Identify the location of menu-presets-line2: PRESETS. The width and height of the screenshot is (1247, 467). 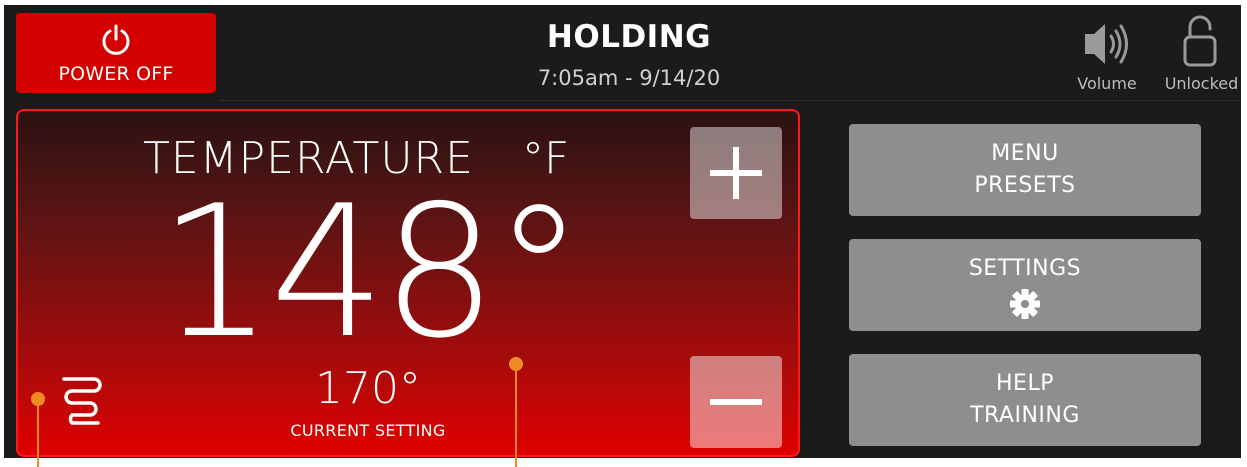
(1025, 185).